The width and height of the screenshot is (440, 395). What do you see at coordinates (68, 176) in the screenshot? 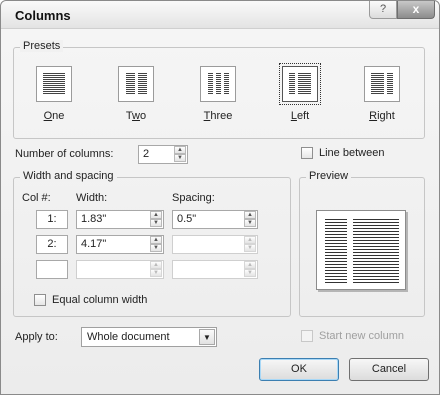
I see `width-spacing-group-label: Width and spacing` at bounding box center [68, 176].